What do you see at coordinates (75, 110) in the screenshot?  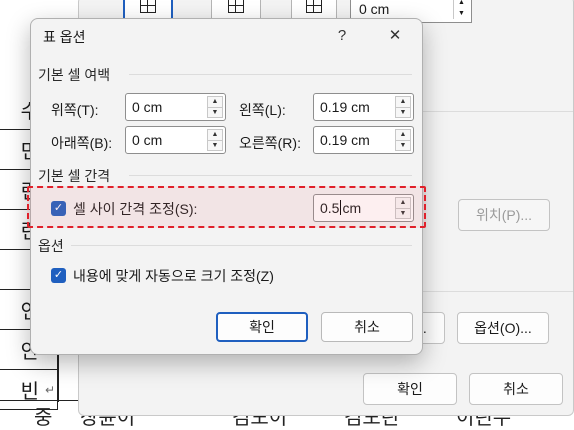 I see `top-margin-label: 위쪽(T):` at bounding box center [75, 110].